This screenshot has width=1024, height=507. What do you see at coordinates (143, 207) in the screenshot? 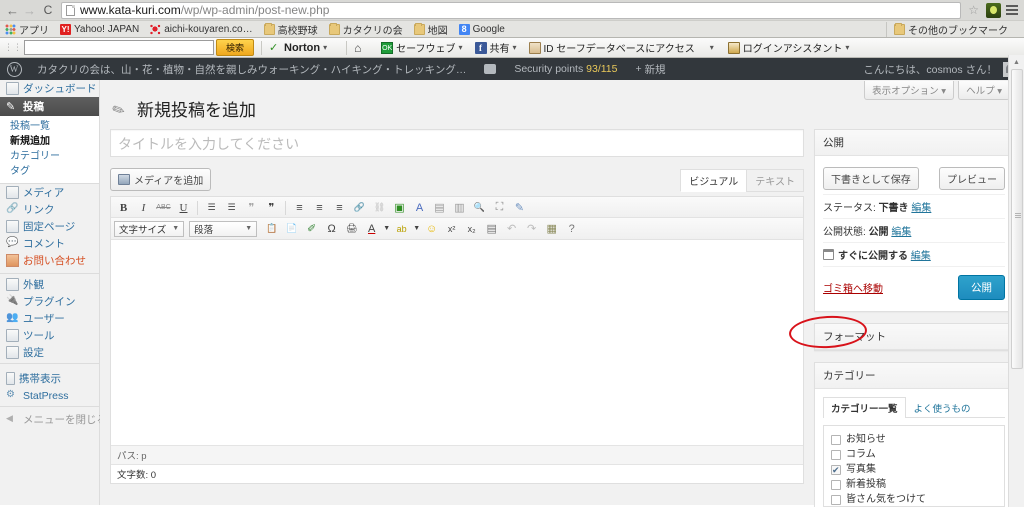
I see `italic-icon: I` at bounding box center [143, 207].